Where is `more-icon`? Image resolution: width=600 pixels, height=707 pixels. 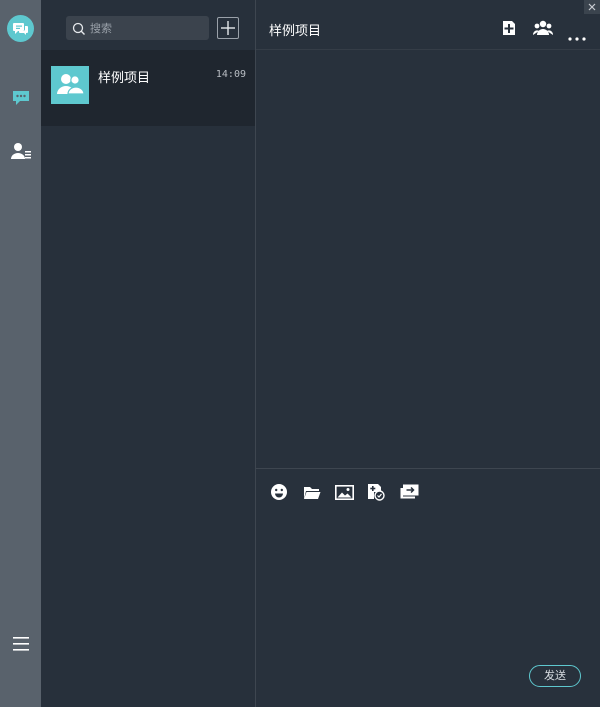
more-icon is located at coordinates (577, 35).